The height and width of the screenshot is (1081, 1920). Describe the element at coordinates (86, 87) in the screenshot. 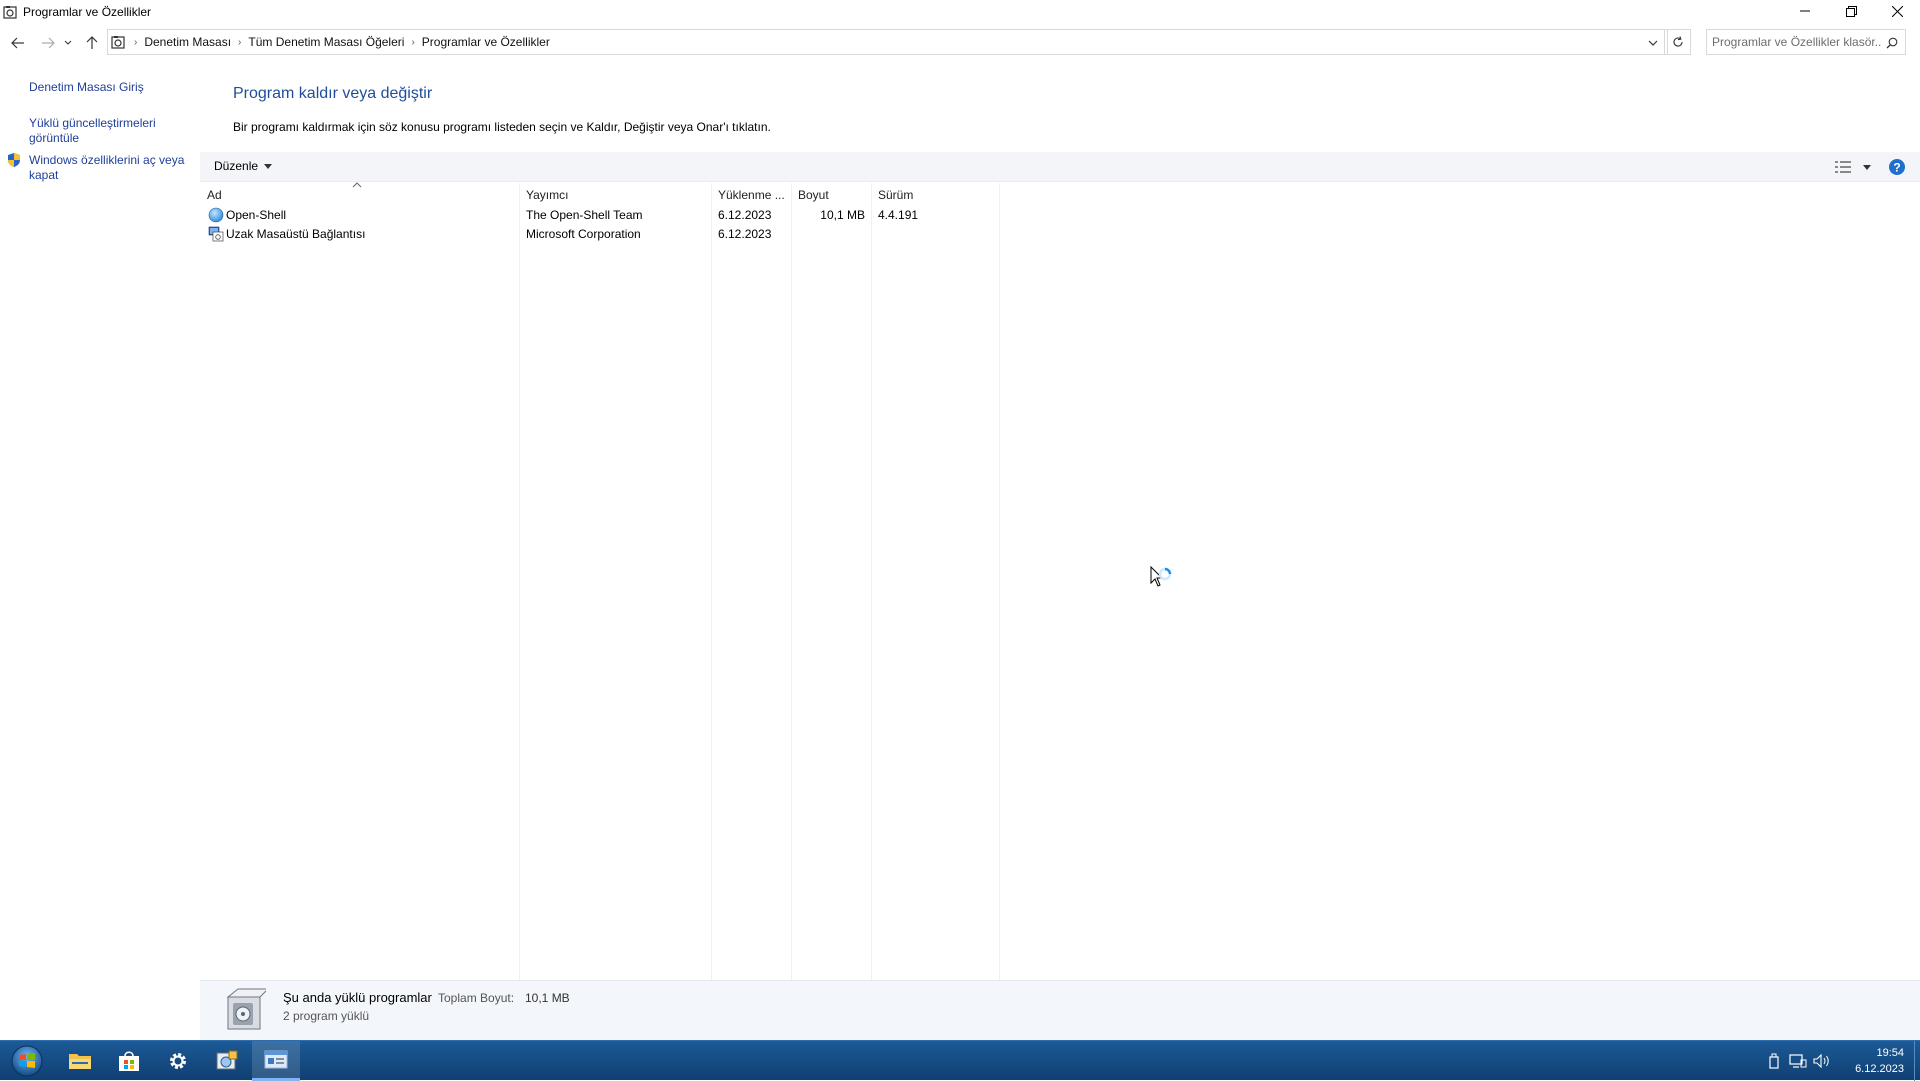

I see `control-panel-home-link: Denetim Masası Giriş` at that location.